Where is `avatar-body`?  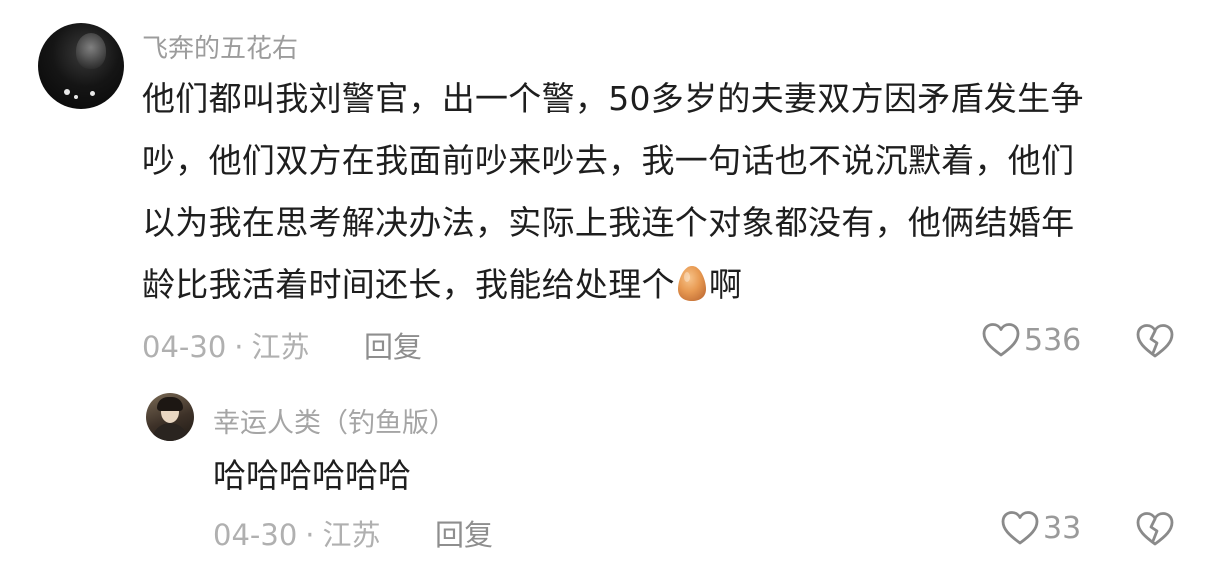
avatar-body is located at coordinates (170, 432).